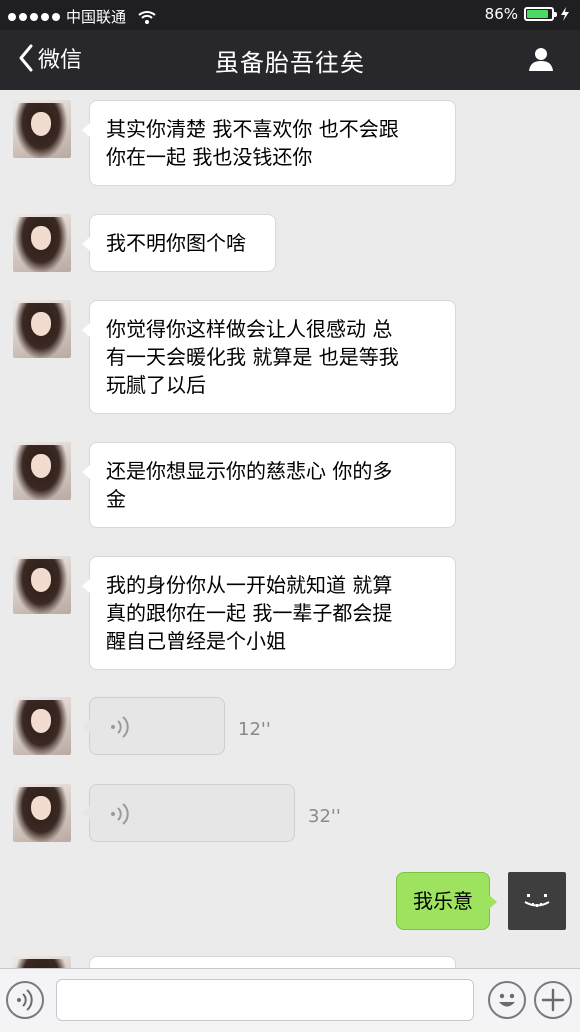 Image resolution: width=580 pixels, height=1032 pixels. I want to click on profile-icon, so click(541, 59).